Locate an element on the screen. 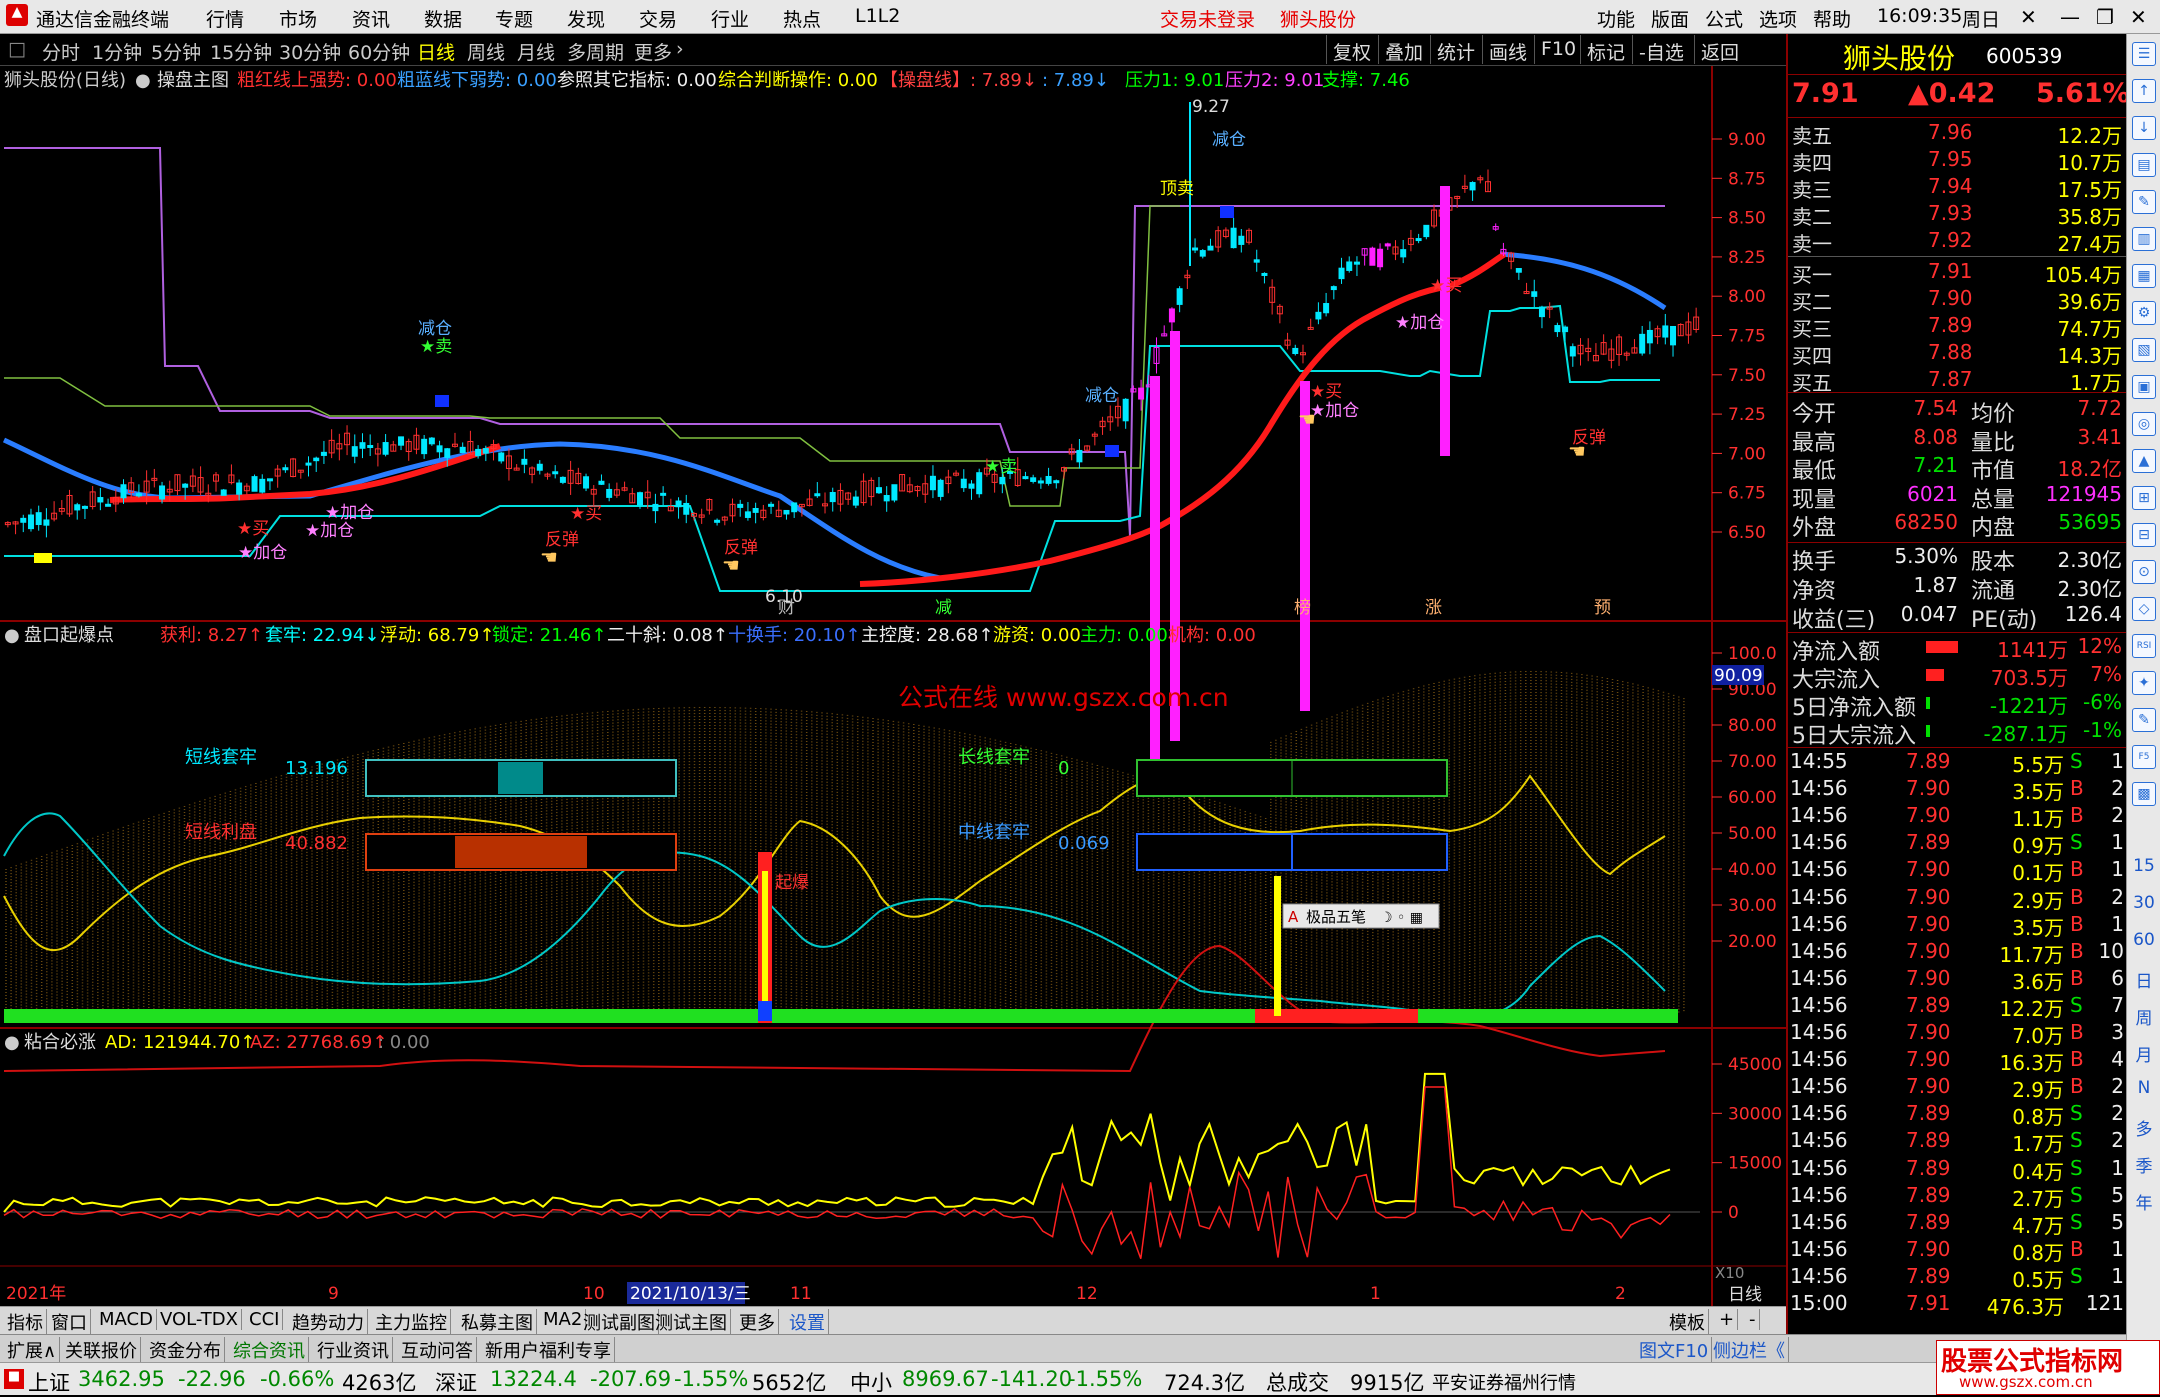  sub2-toggle-icon: ● is located at coordinates (12, 1042).